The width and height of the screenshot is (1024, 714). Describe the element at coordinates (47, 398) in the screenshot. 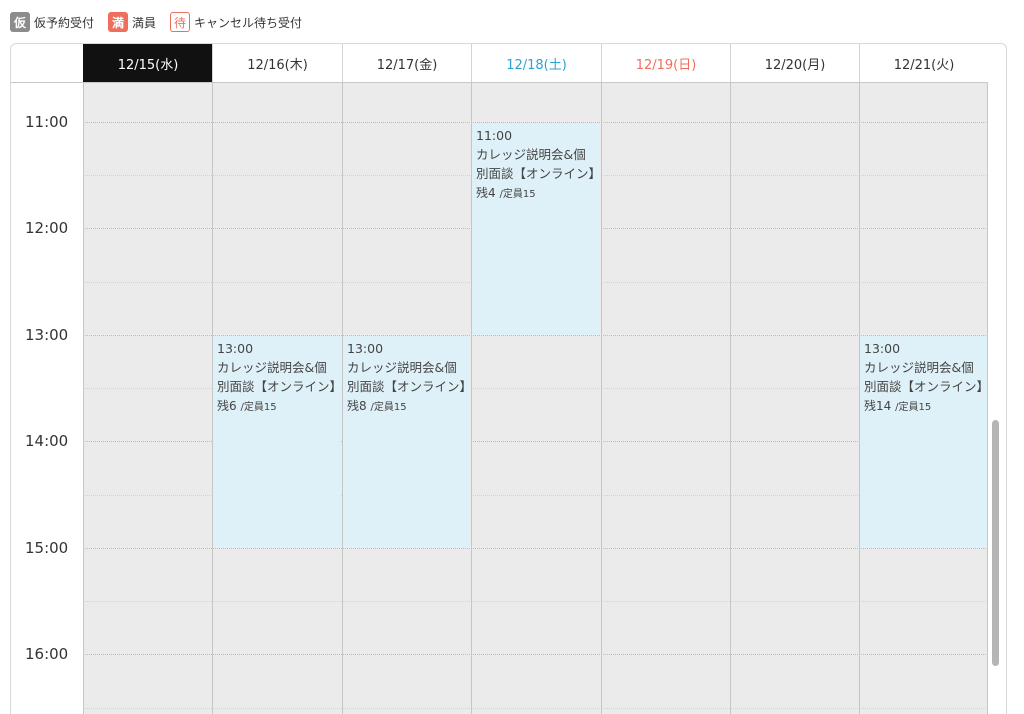

I see `time-column: 11:00 12:00 13:00 14:00 15:00 16:00` at that location.